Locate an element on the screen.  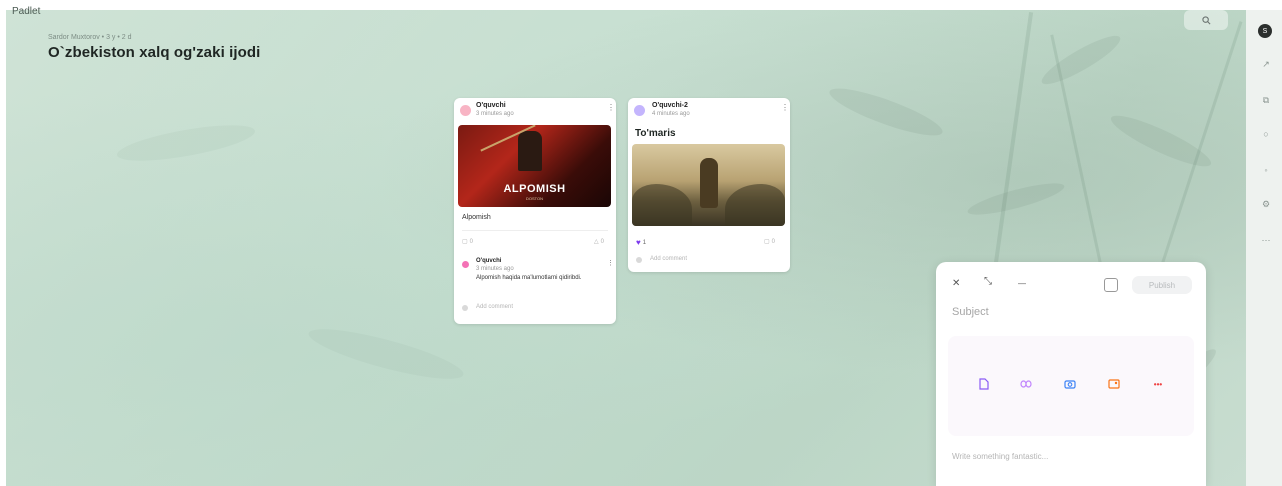
comment-menu-icon: ⋮ is located at coordinates (610, 263).